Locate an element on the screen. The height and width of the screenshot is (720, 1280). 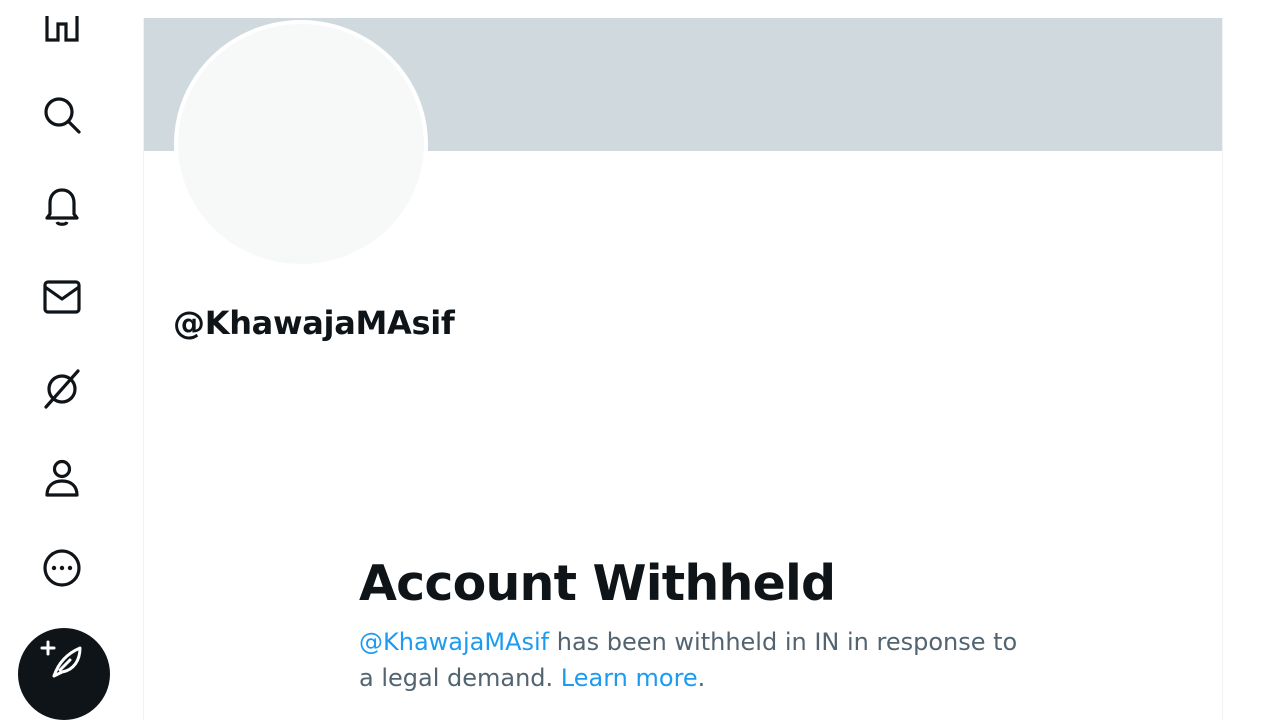
profile-handle: @KhawajaMAsif is located at coordinates (314, 323).